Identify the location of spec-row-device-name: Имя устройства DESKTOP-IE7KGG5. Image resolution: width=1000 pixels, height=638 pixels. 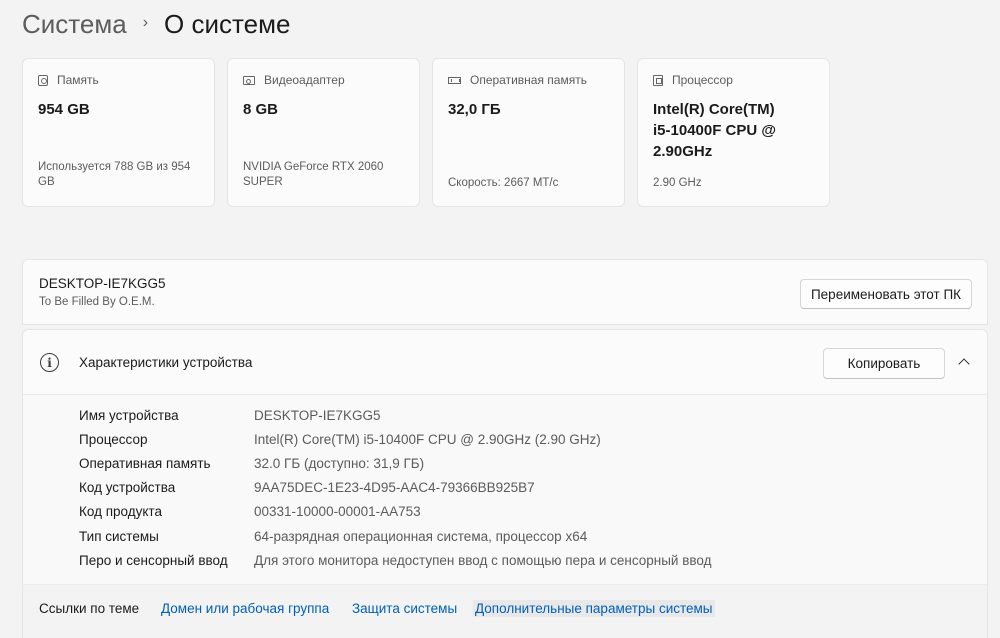
(395, 415).